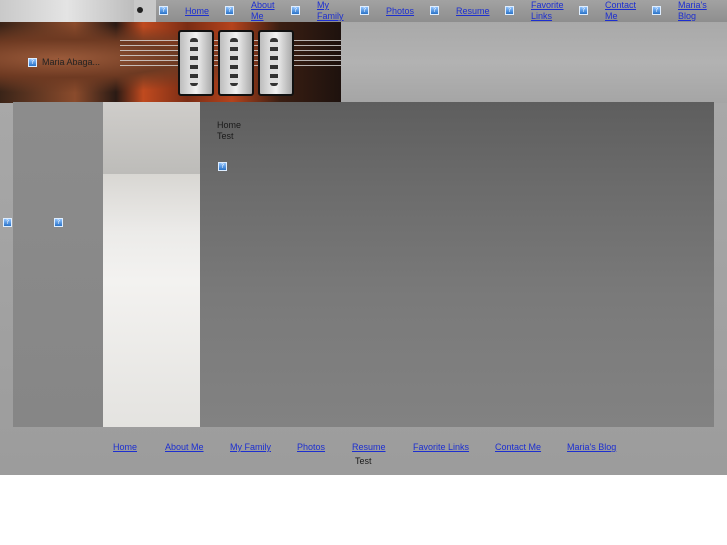 This screenshot has width=727, height=545. Describe the element at coordinates (534, 62) in the screenshot. I see `header-strip` at that location.